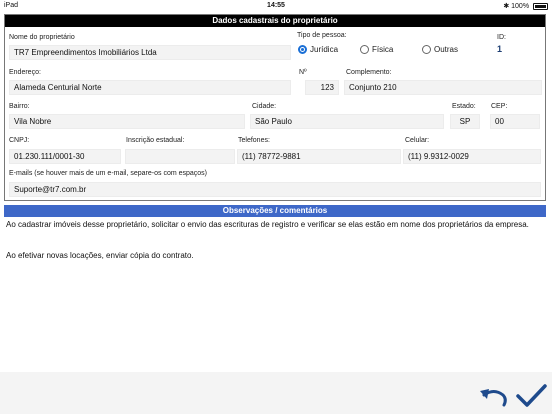 This screenshot has width=552, height=414. Describe the element at coordinates (515, 121) in the screenshot. I see `zip-field: 00` at that location.